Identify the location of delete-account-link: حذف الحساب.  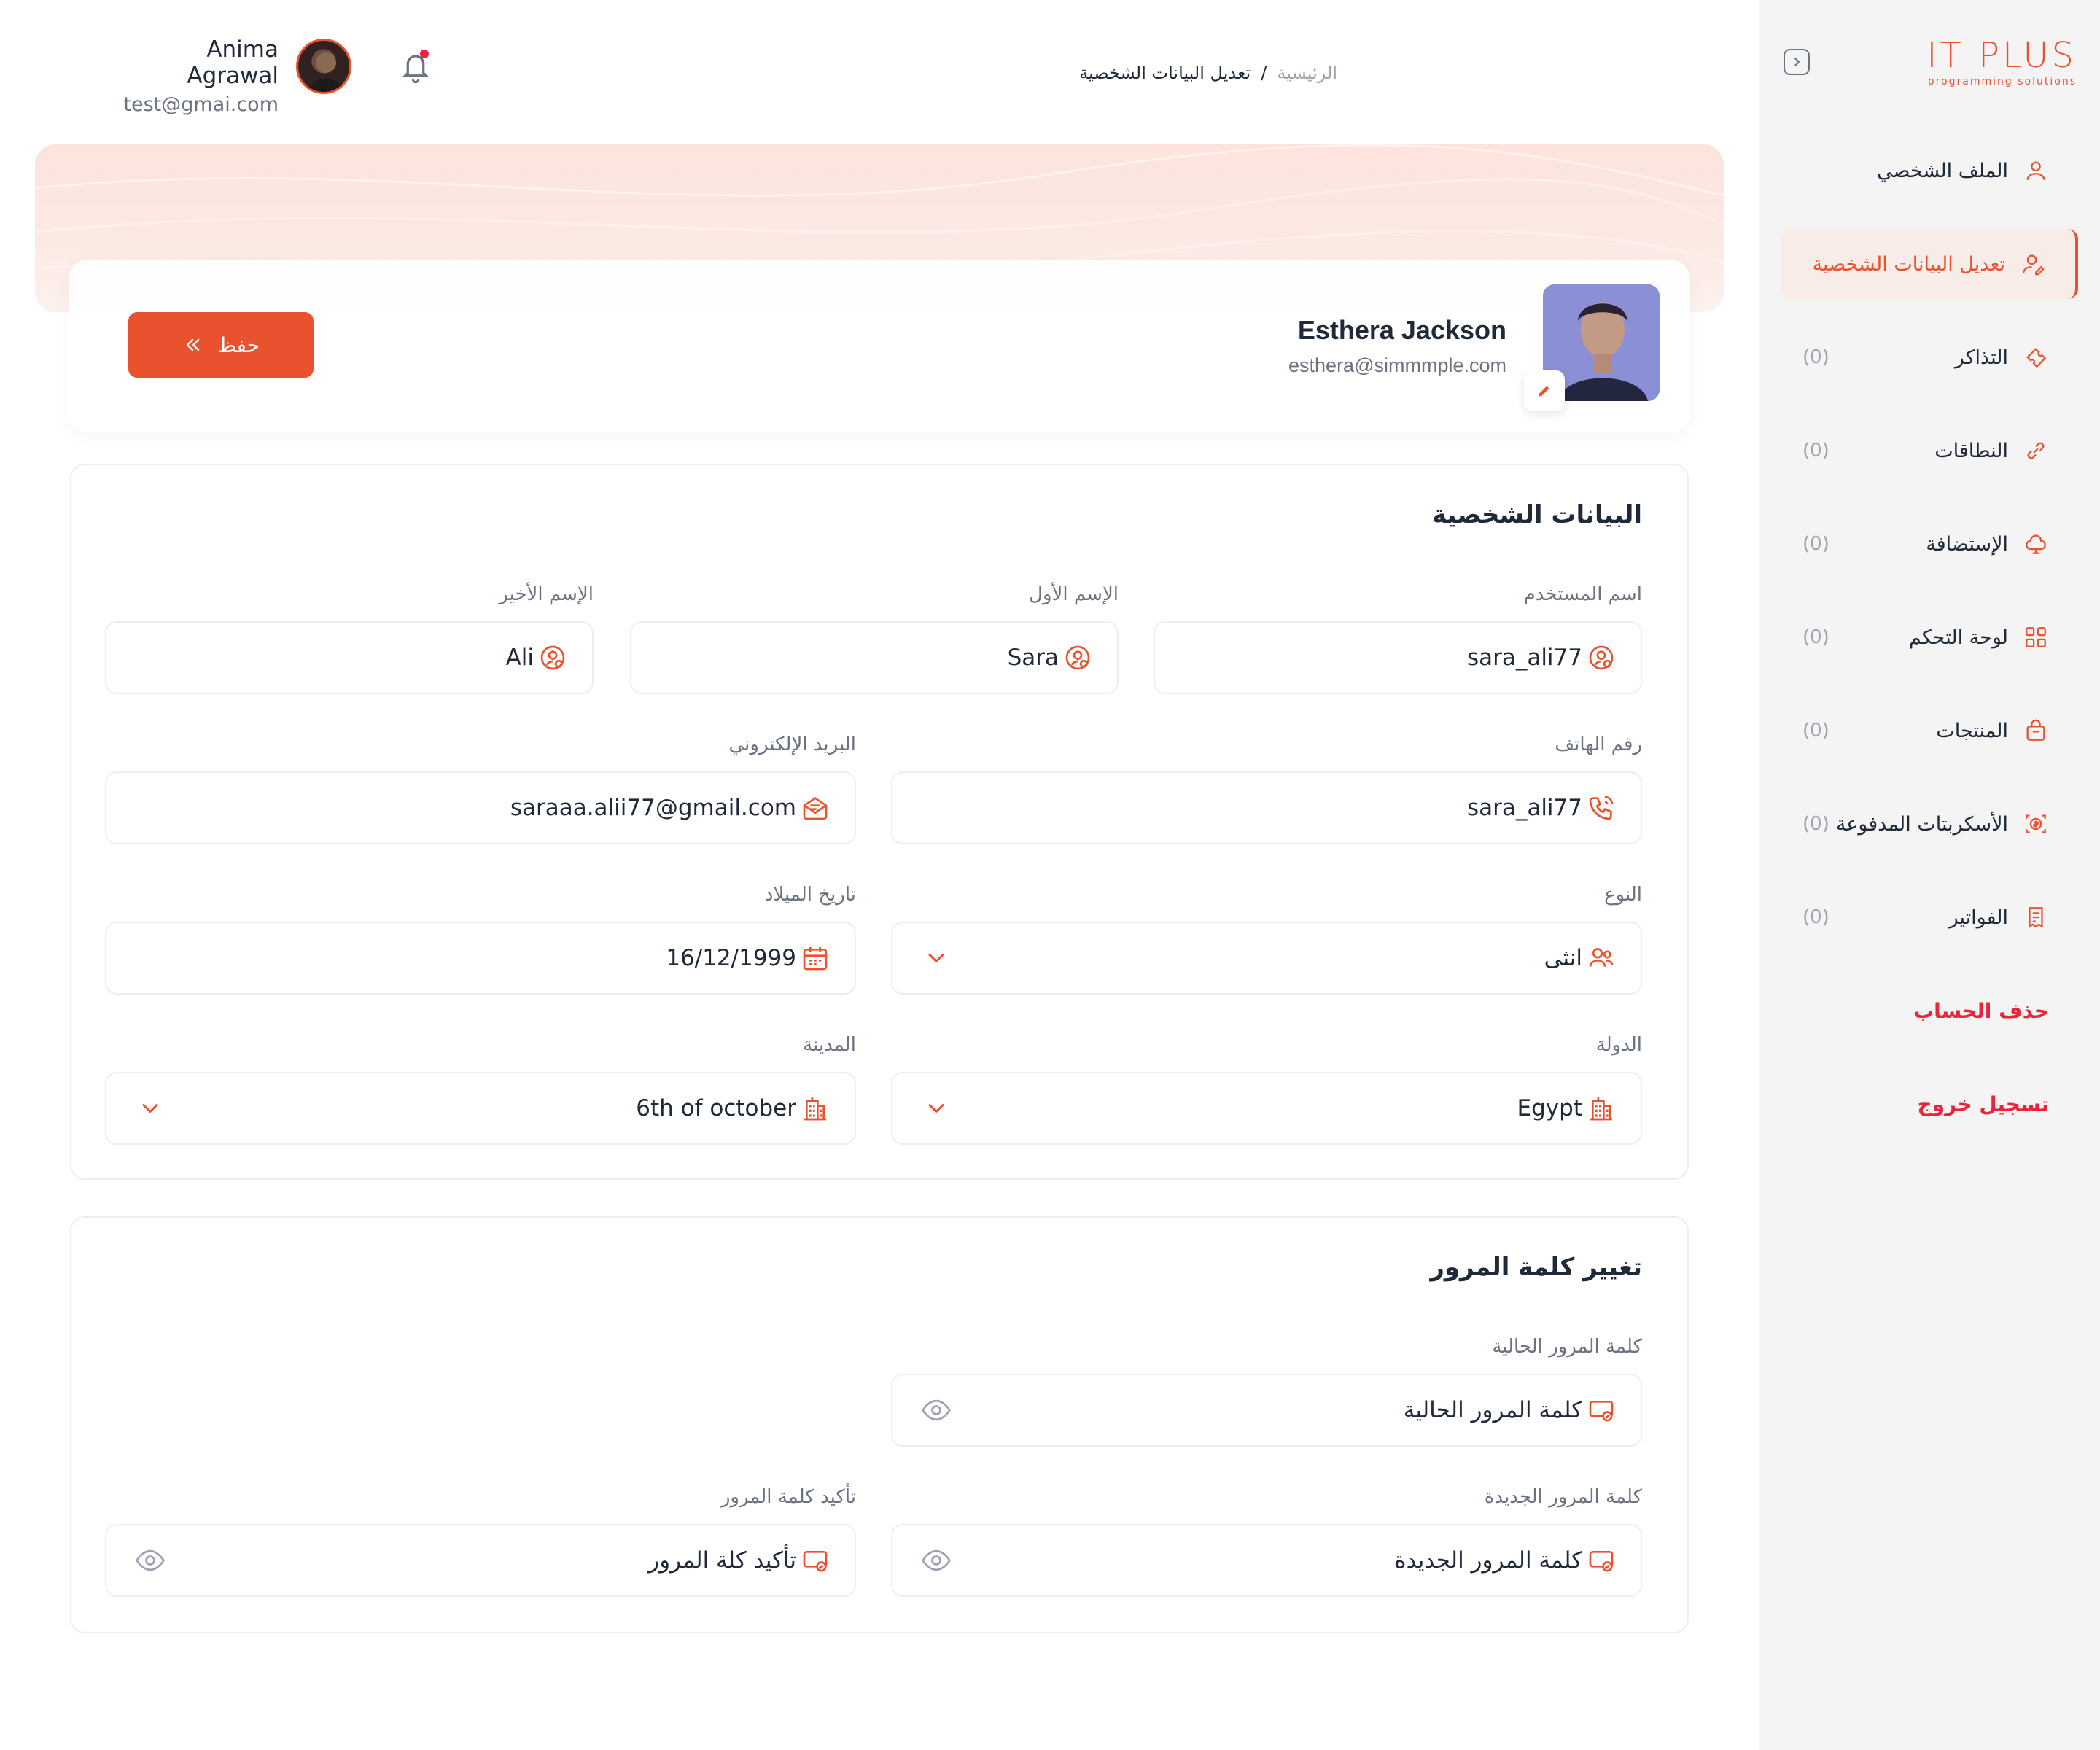
(1929, 1011).